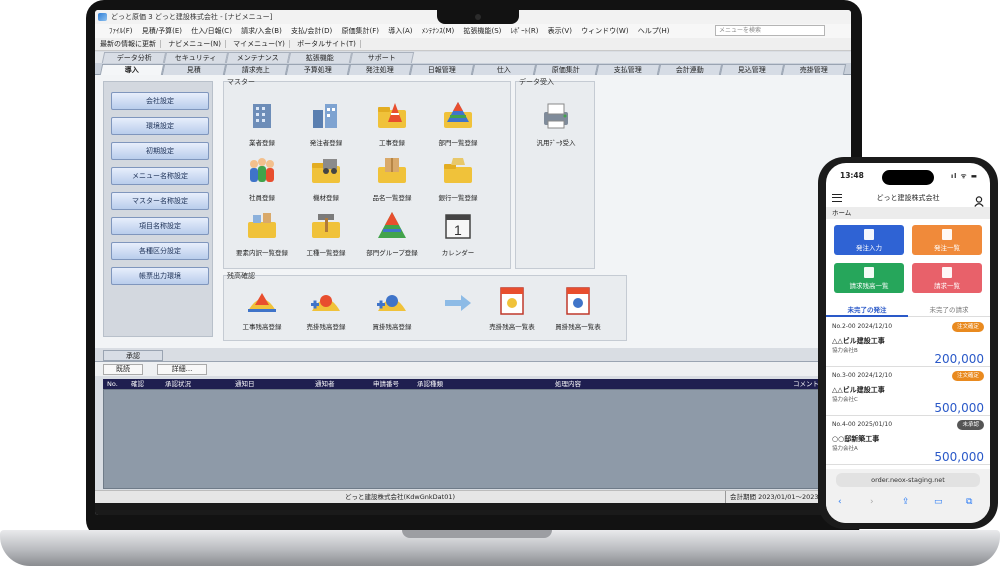 Image resolution: width=1000 pixels, height=572 pixels. Describe the element at coordinates (752, 69) in the screenshot. I see `tab-forecast: 見込管理` at that location.